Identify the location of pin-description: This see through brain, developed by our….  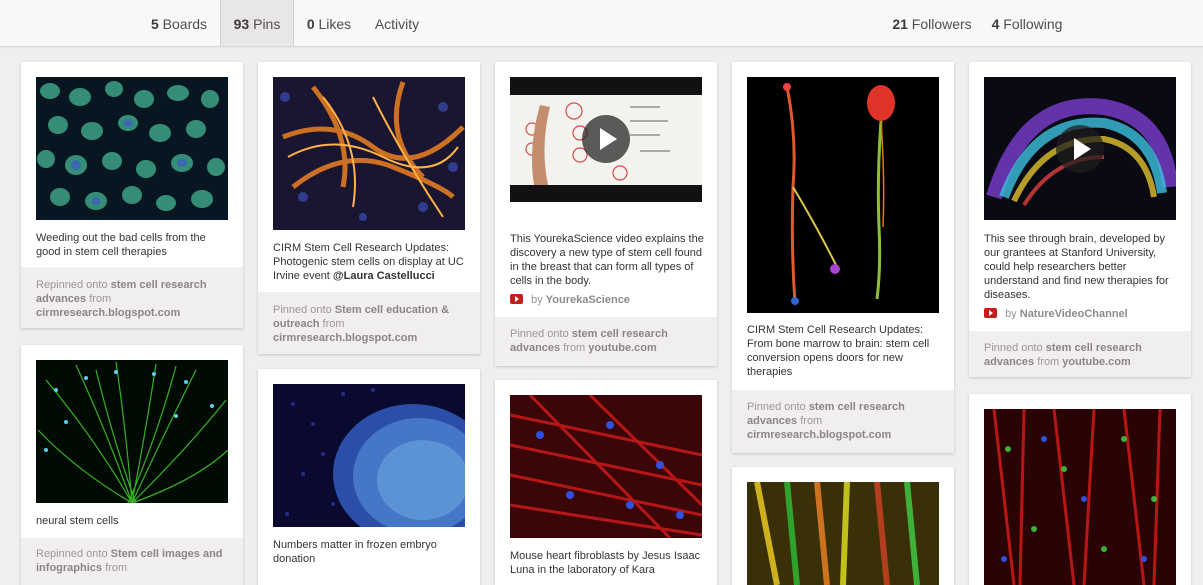
(1076, 267).